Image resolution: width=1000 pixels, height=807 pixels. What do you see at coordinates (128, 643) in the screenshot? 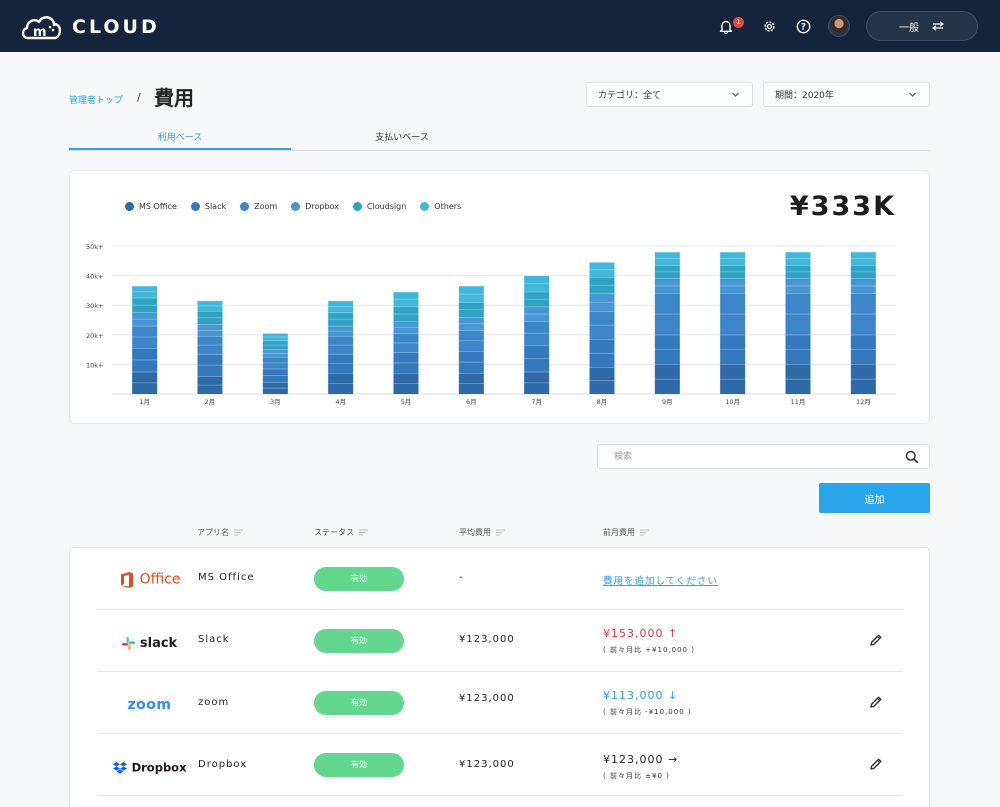
I see `slack-logo-icon` at bounding box center [128, 643].